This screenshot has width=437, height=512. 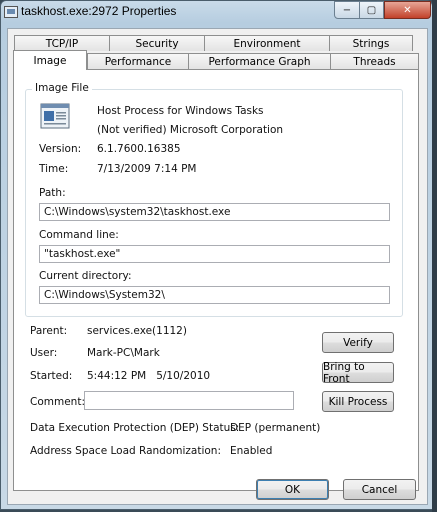 What do you see at coordinates (44, 353) in the screenshot?
I see `user-label: User:` at bounding box center [44, 353].